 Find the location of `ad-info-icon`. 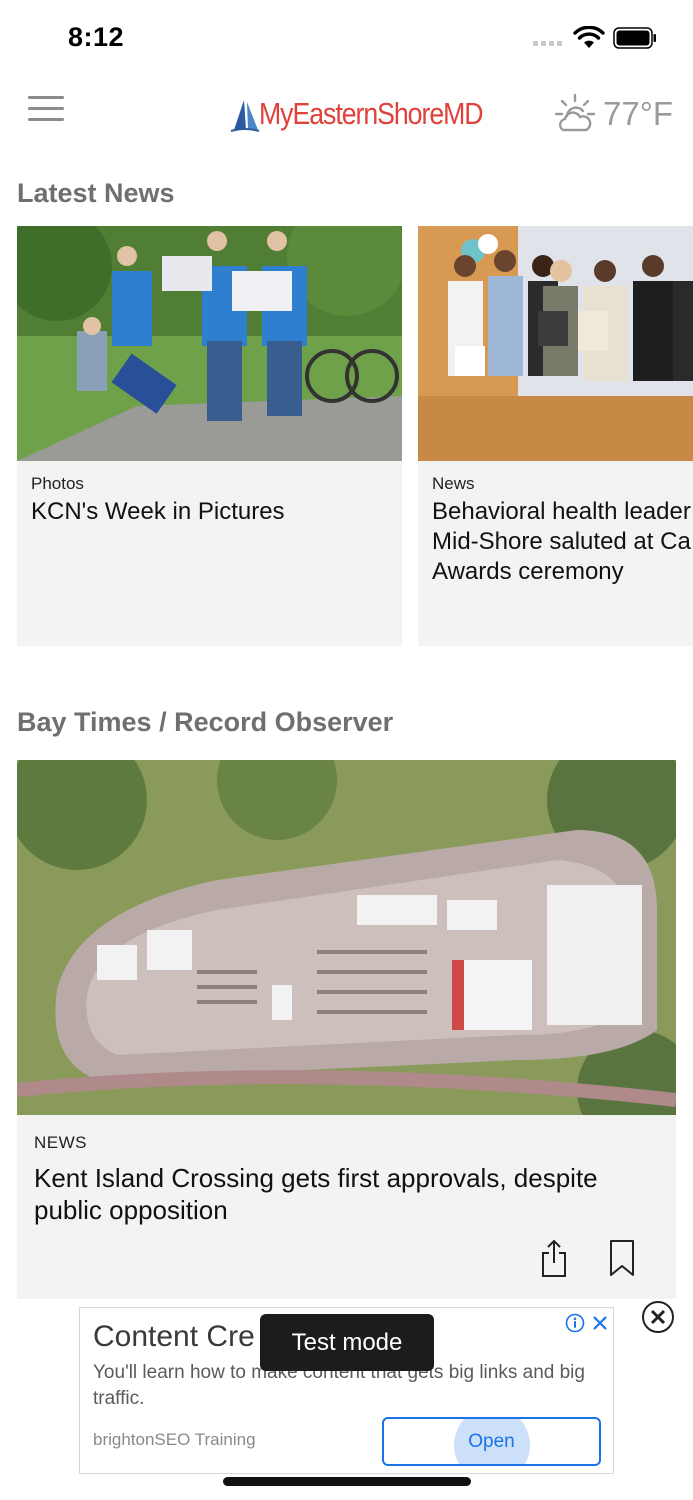

ad-info-icon is located at coordinates (575, 1323).